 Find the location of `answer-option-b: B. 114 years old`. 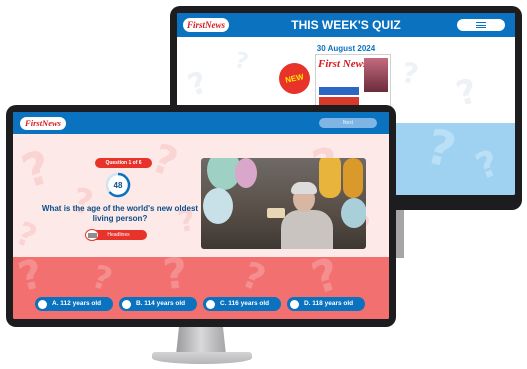

answer-option-b: B. 114 years old is located at coordinates (158, 304).